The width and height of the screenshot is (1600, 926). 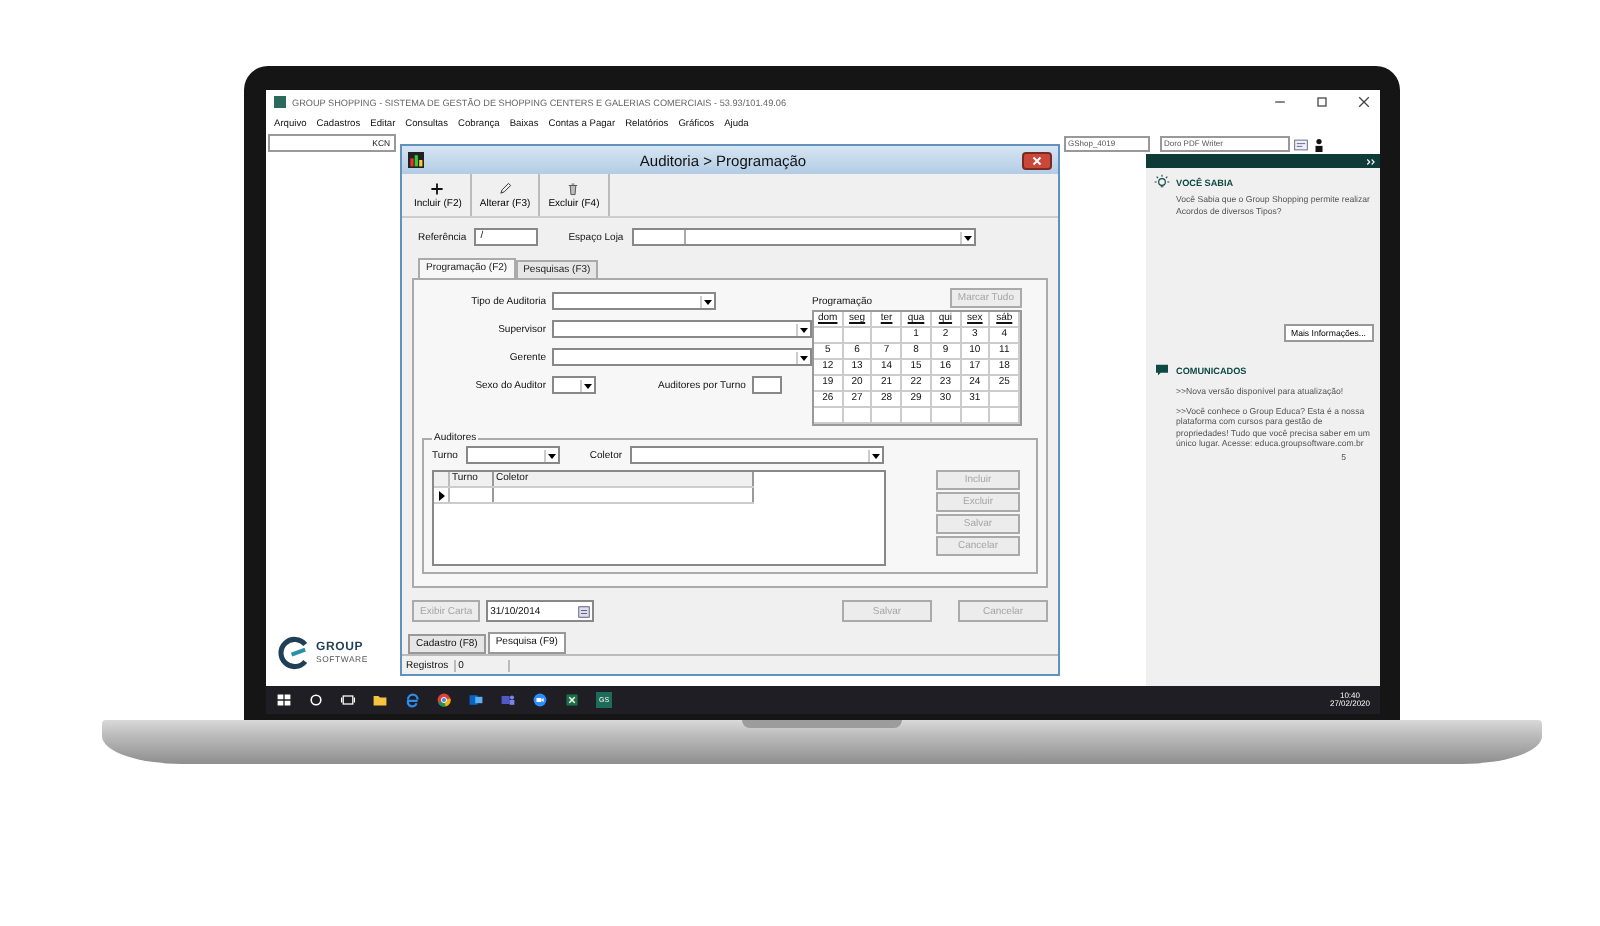 I want to click on lightbulb-icon, so click(x=1162, y=182).